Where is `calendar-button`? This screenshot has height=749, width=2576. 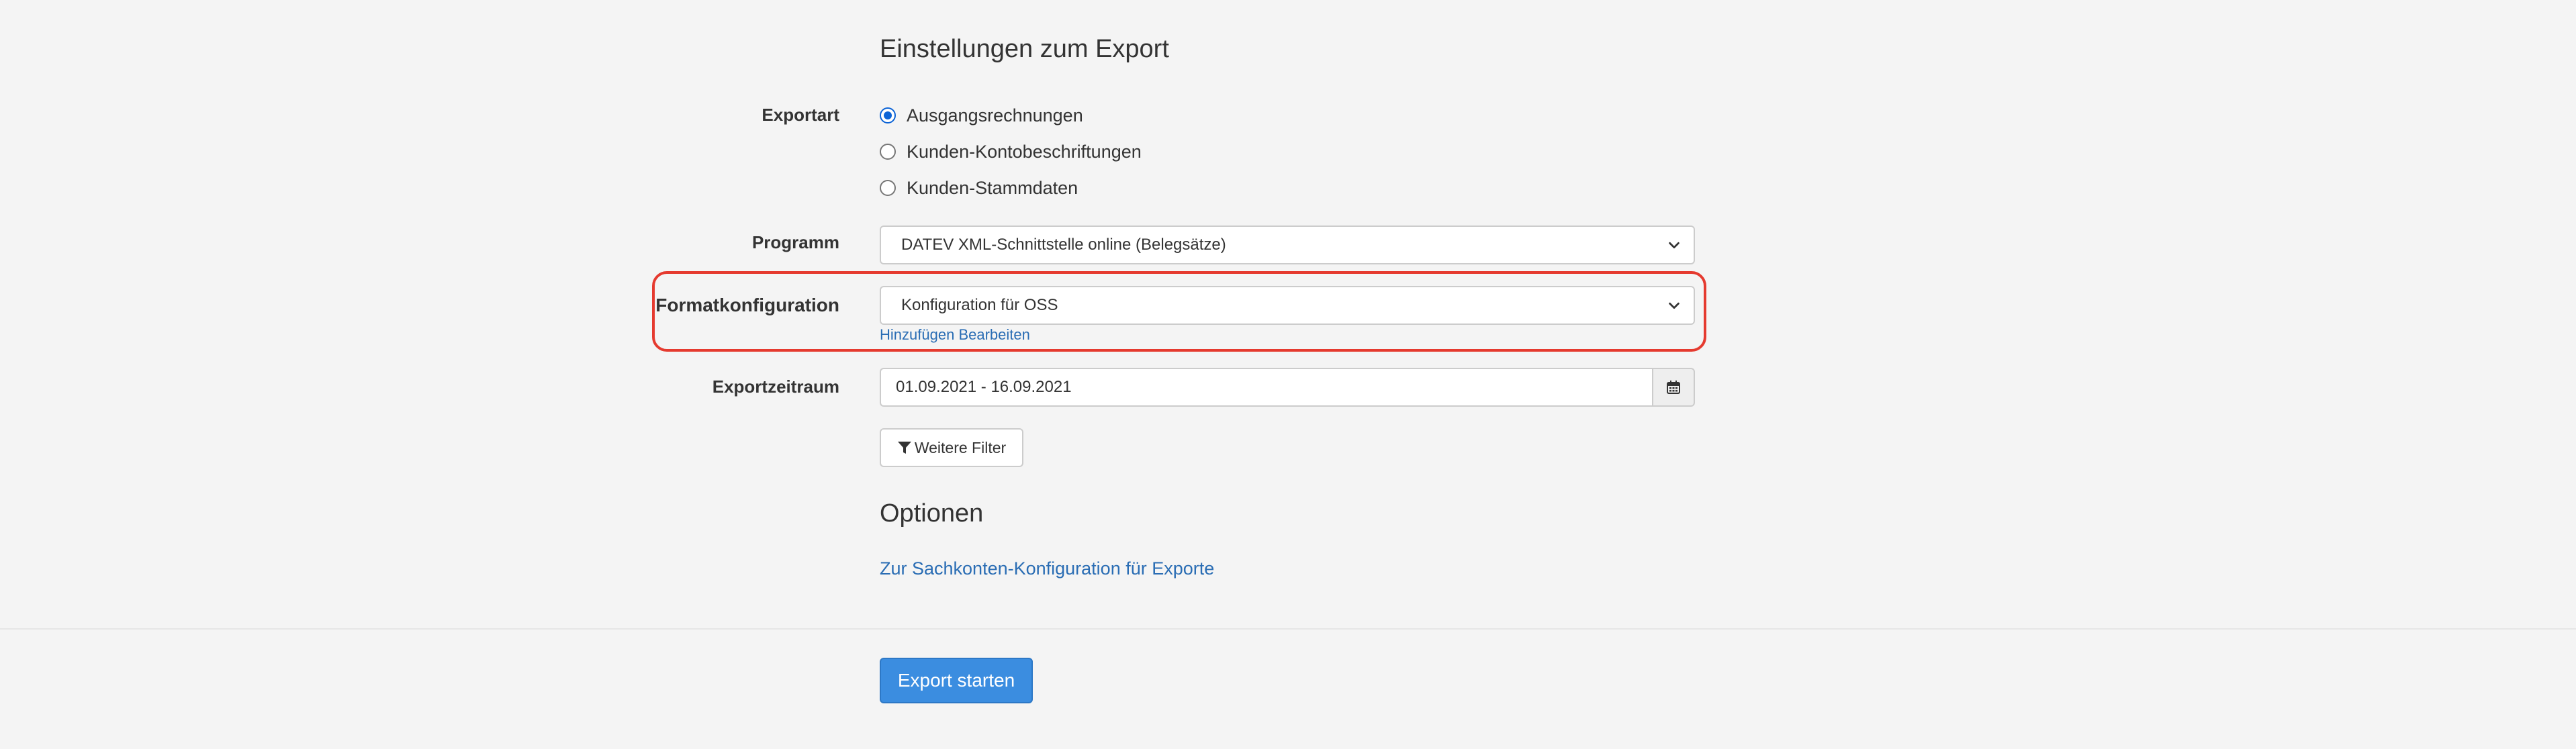 calendar-button is located at coordinates (1673, 388).